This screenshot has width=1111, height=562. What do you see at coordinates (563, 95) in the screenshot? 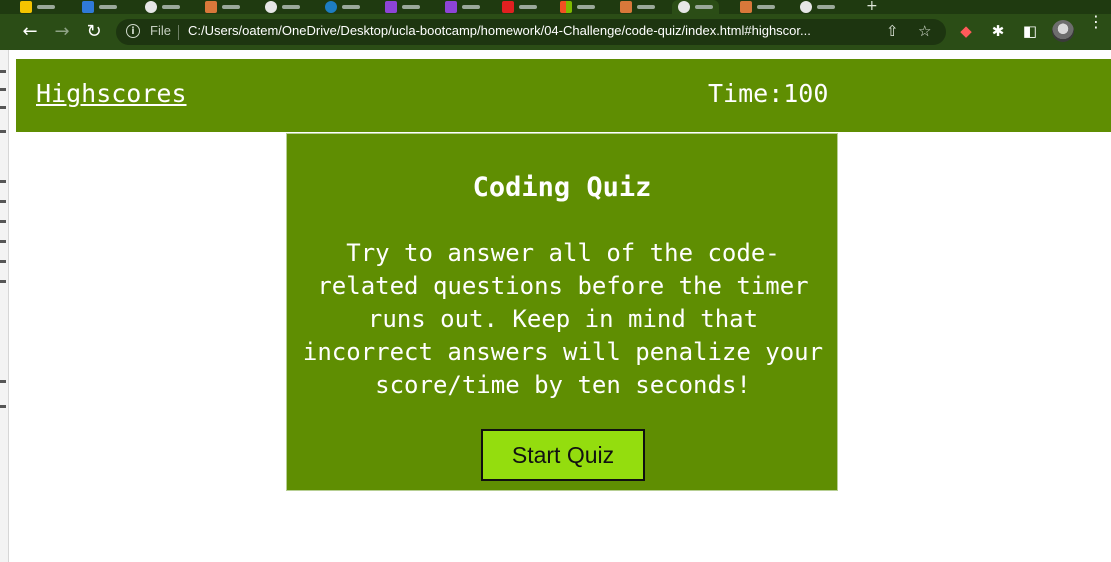
I see `page-header: Highscores Time:100` at bounding box center [563, 95].